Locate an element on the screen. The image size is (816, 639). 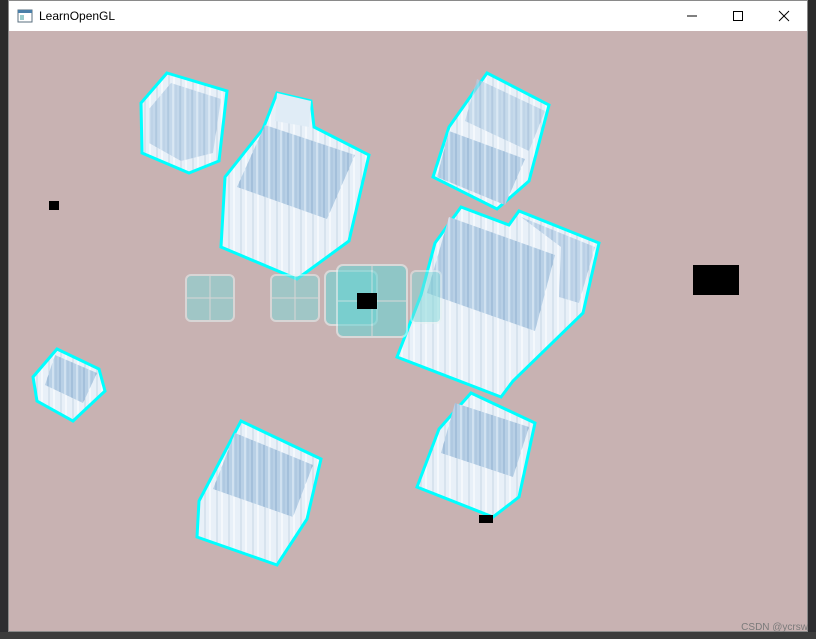
window-controls is located at coordinates (738, 16).